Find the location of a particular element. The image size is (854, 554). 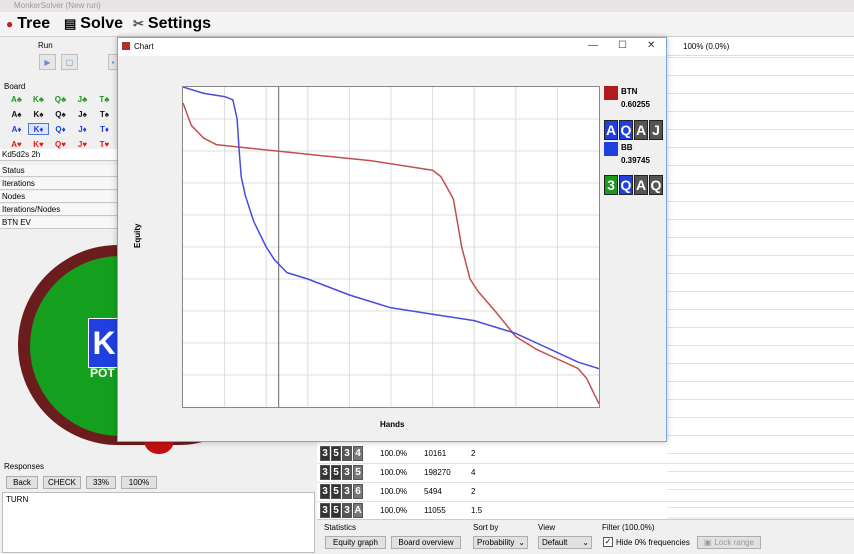

window-titlebar: MonkerSolver (New run) is located at coordinates (427, 6).